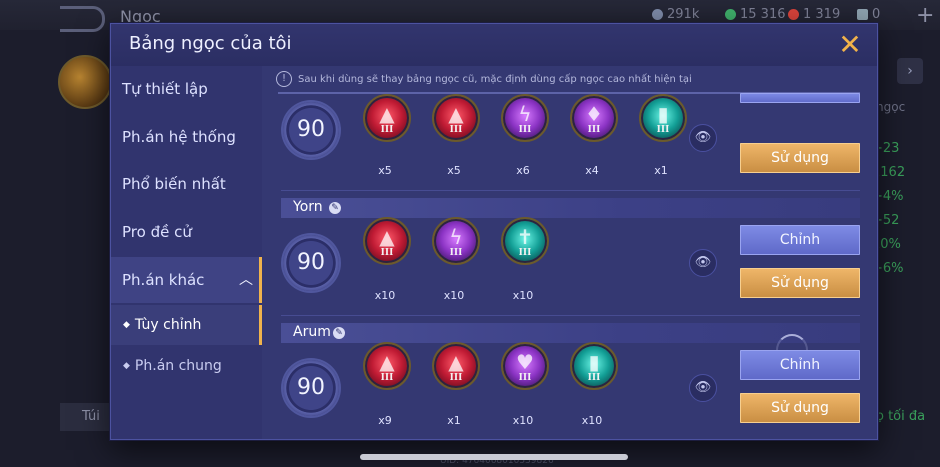 The height and width of the screenshot is (467, 940). I want to click on sidebar-item-popular: Phổ biến nhất, so click(186, 184).